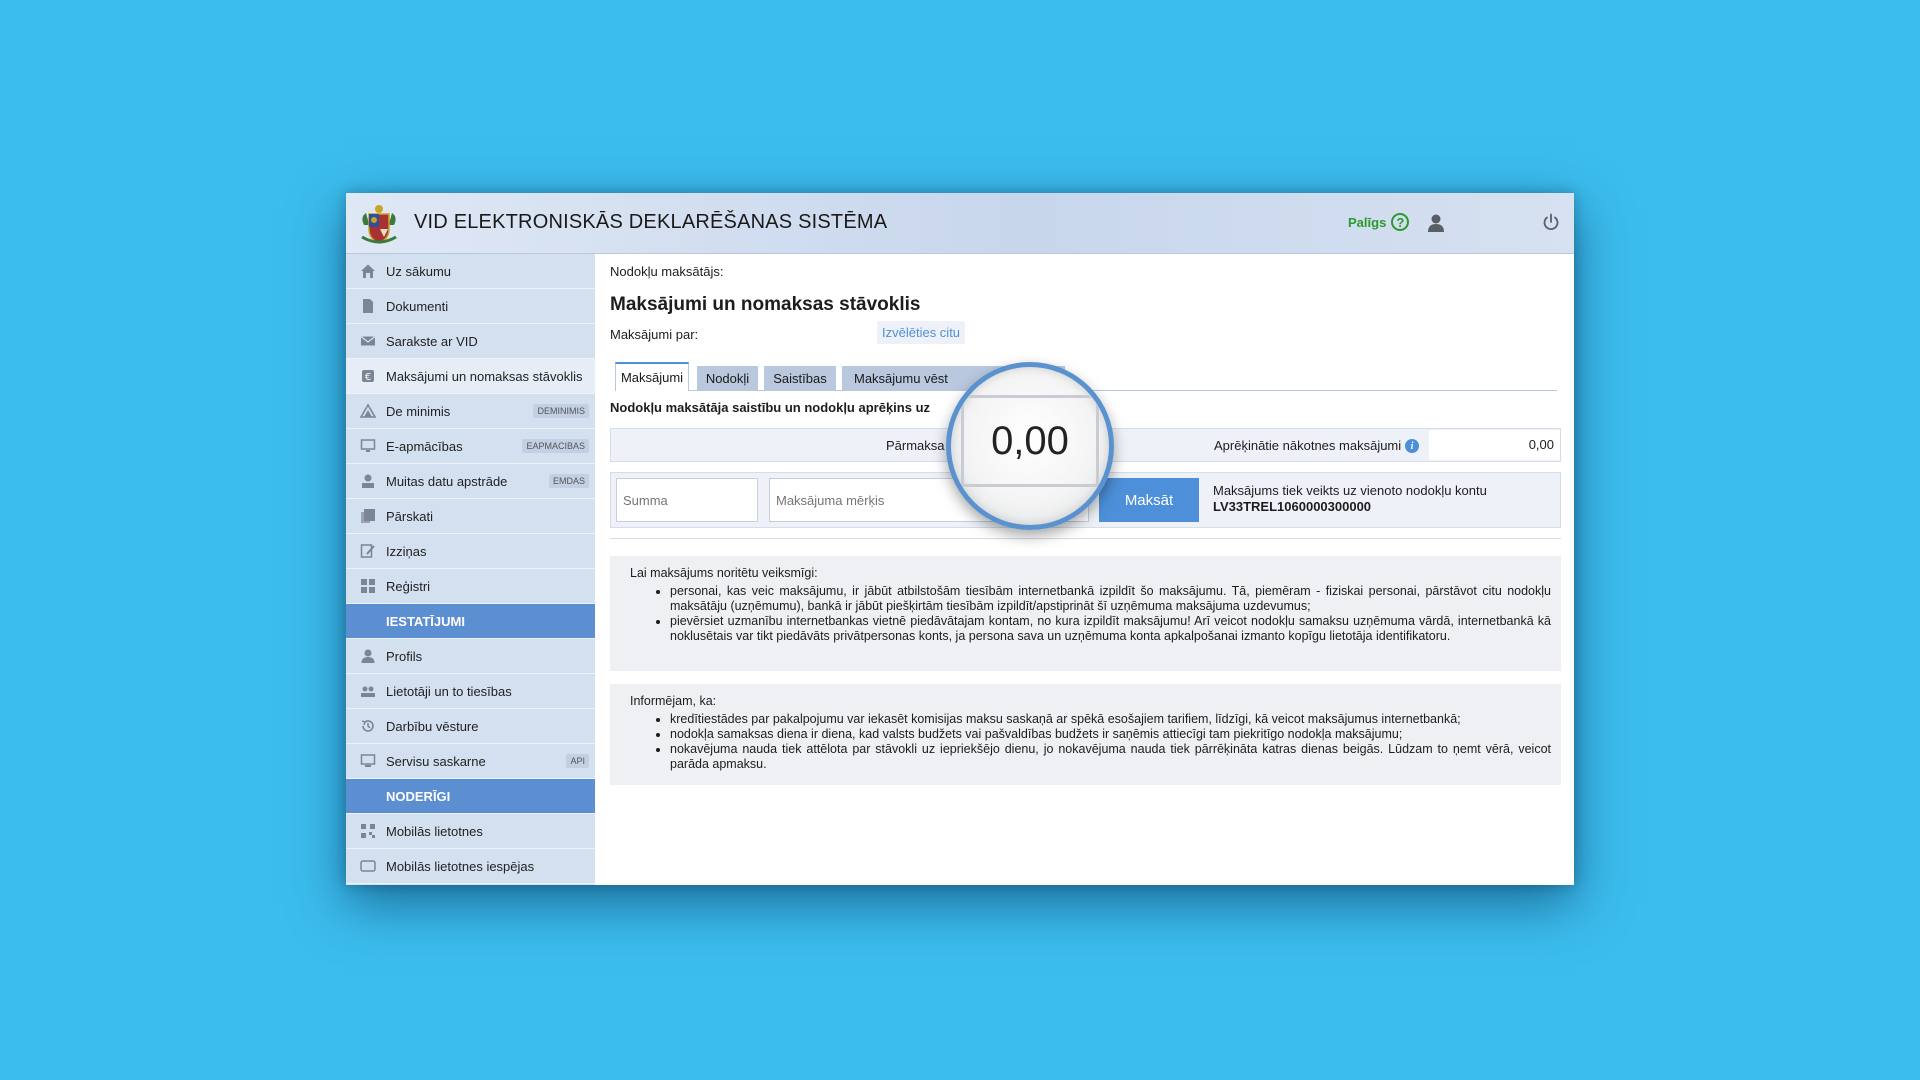 The height and width of the screenshot is (1080, 1920). Describe the element at coordinates (368, 481) in the screenshot. I see `customs-icon` at that location.